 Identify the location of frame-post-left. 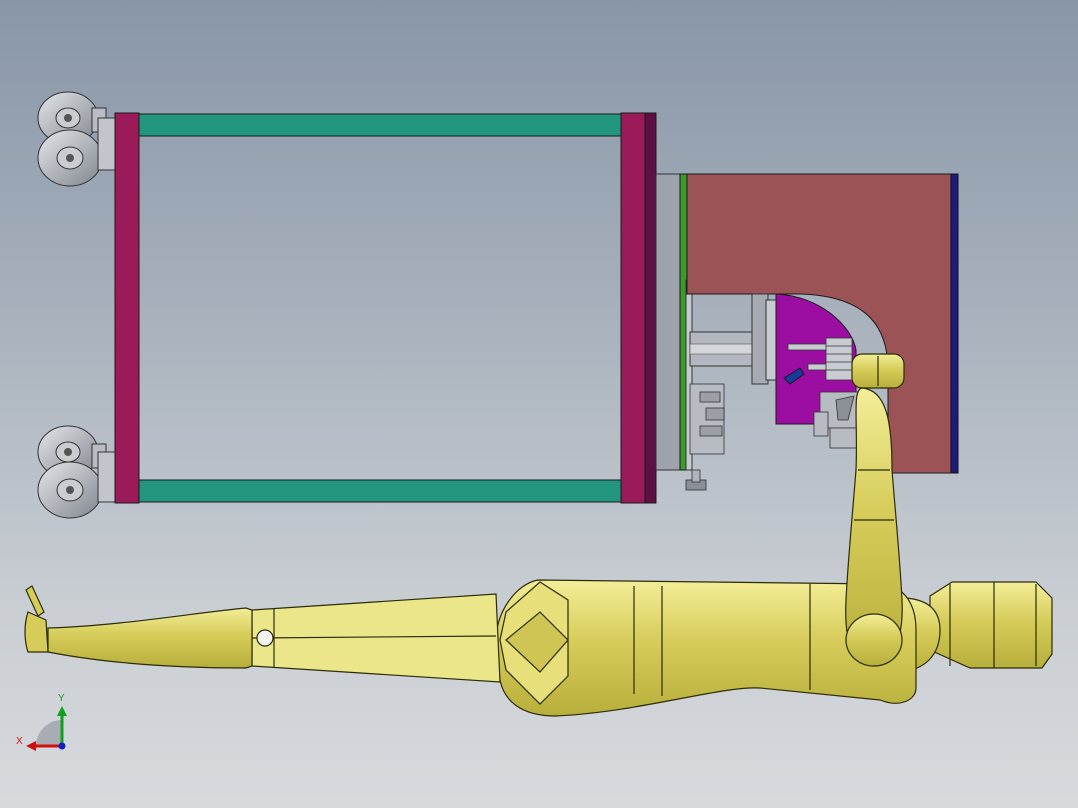
(127, 308).